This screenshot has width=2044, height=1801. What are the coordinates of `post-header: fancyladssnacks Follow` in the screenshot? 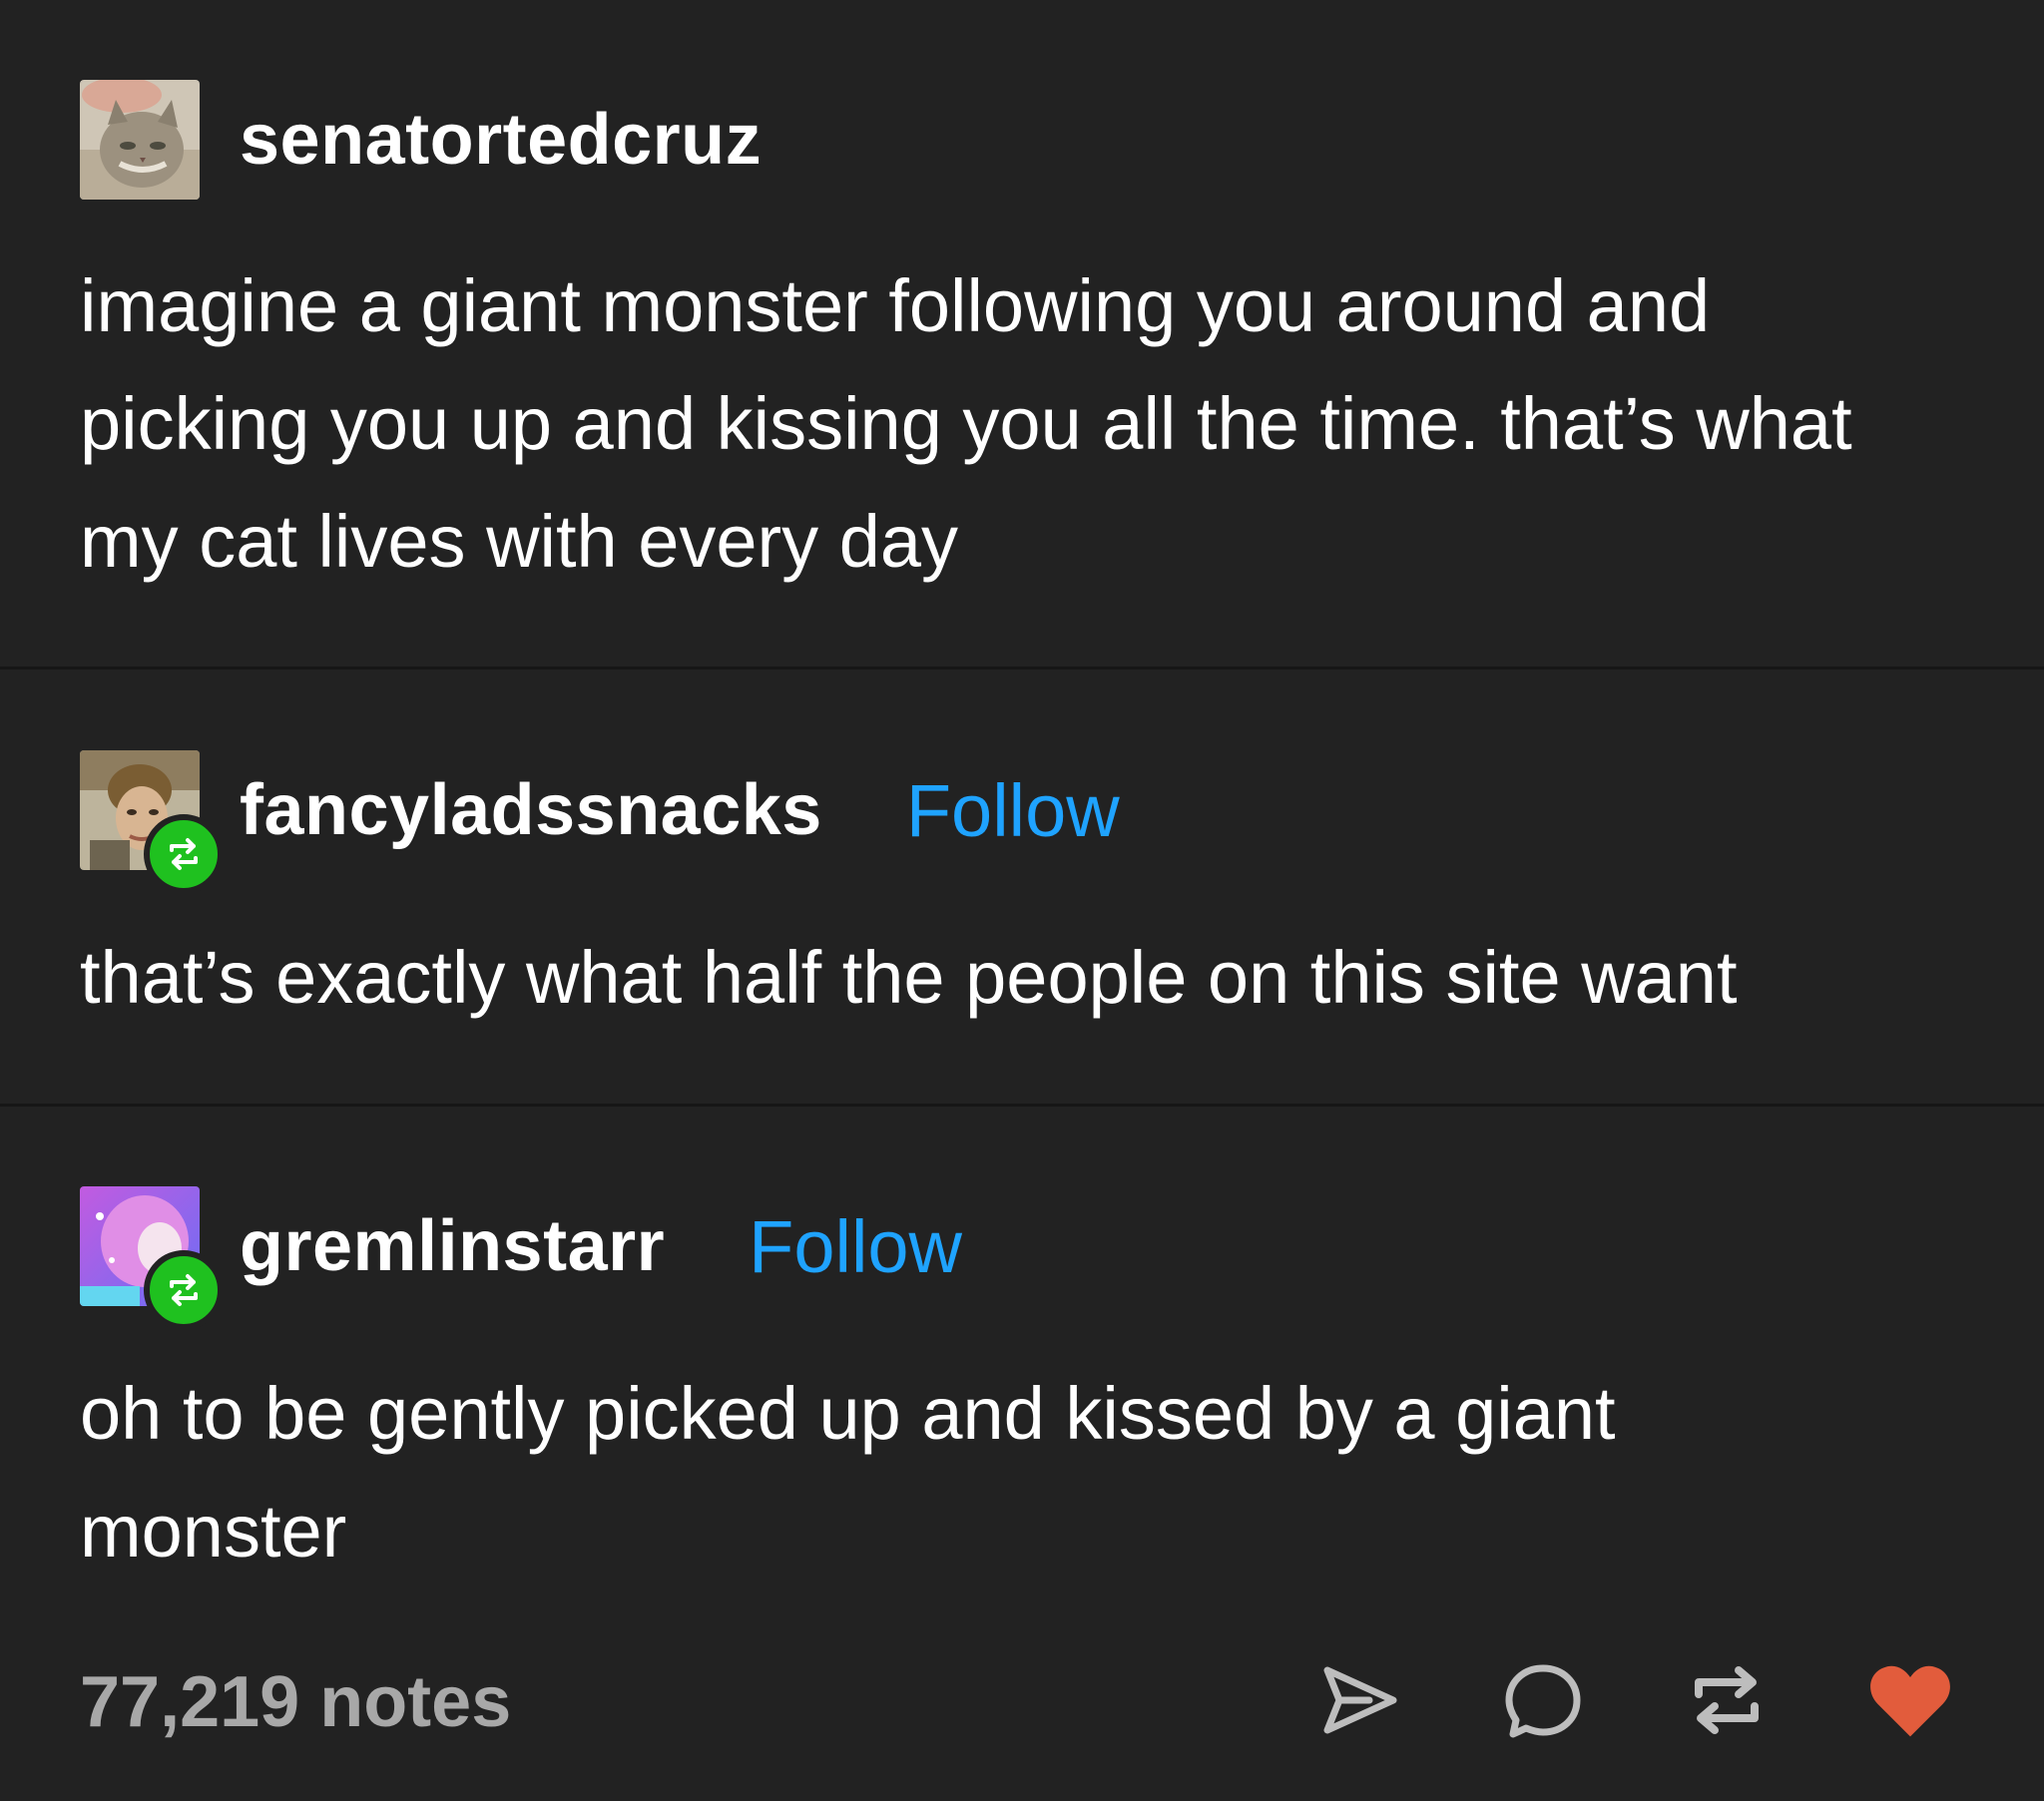 It's located at (600, 822).